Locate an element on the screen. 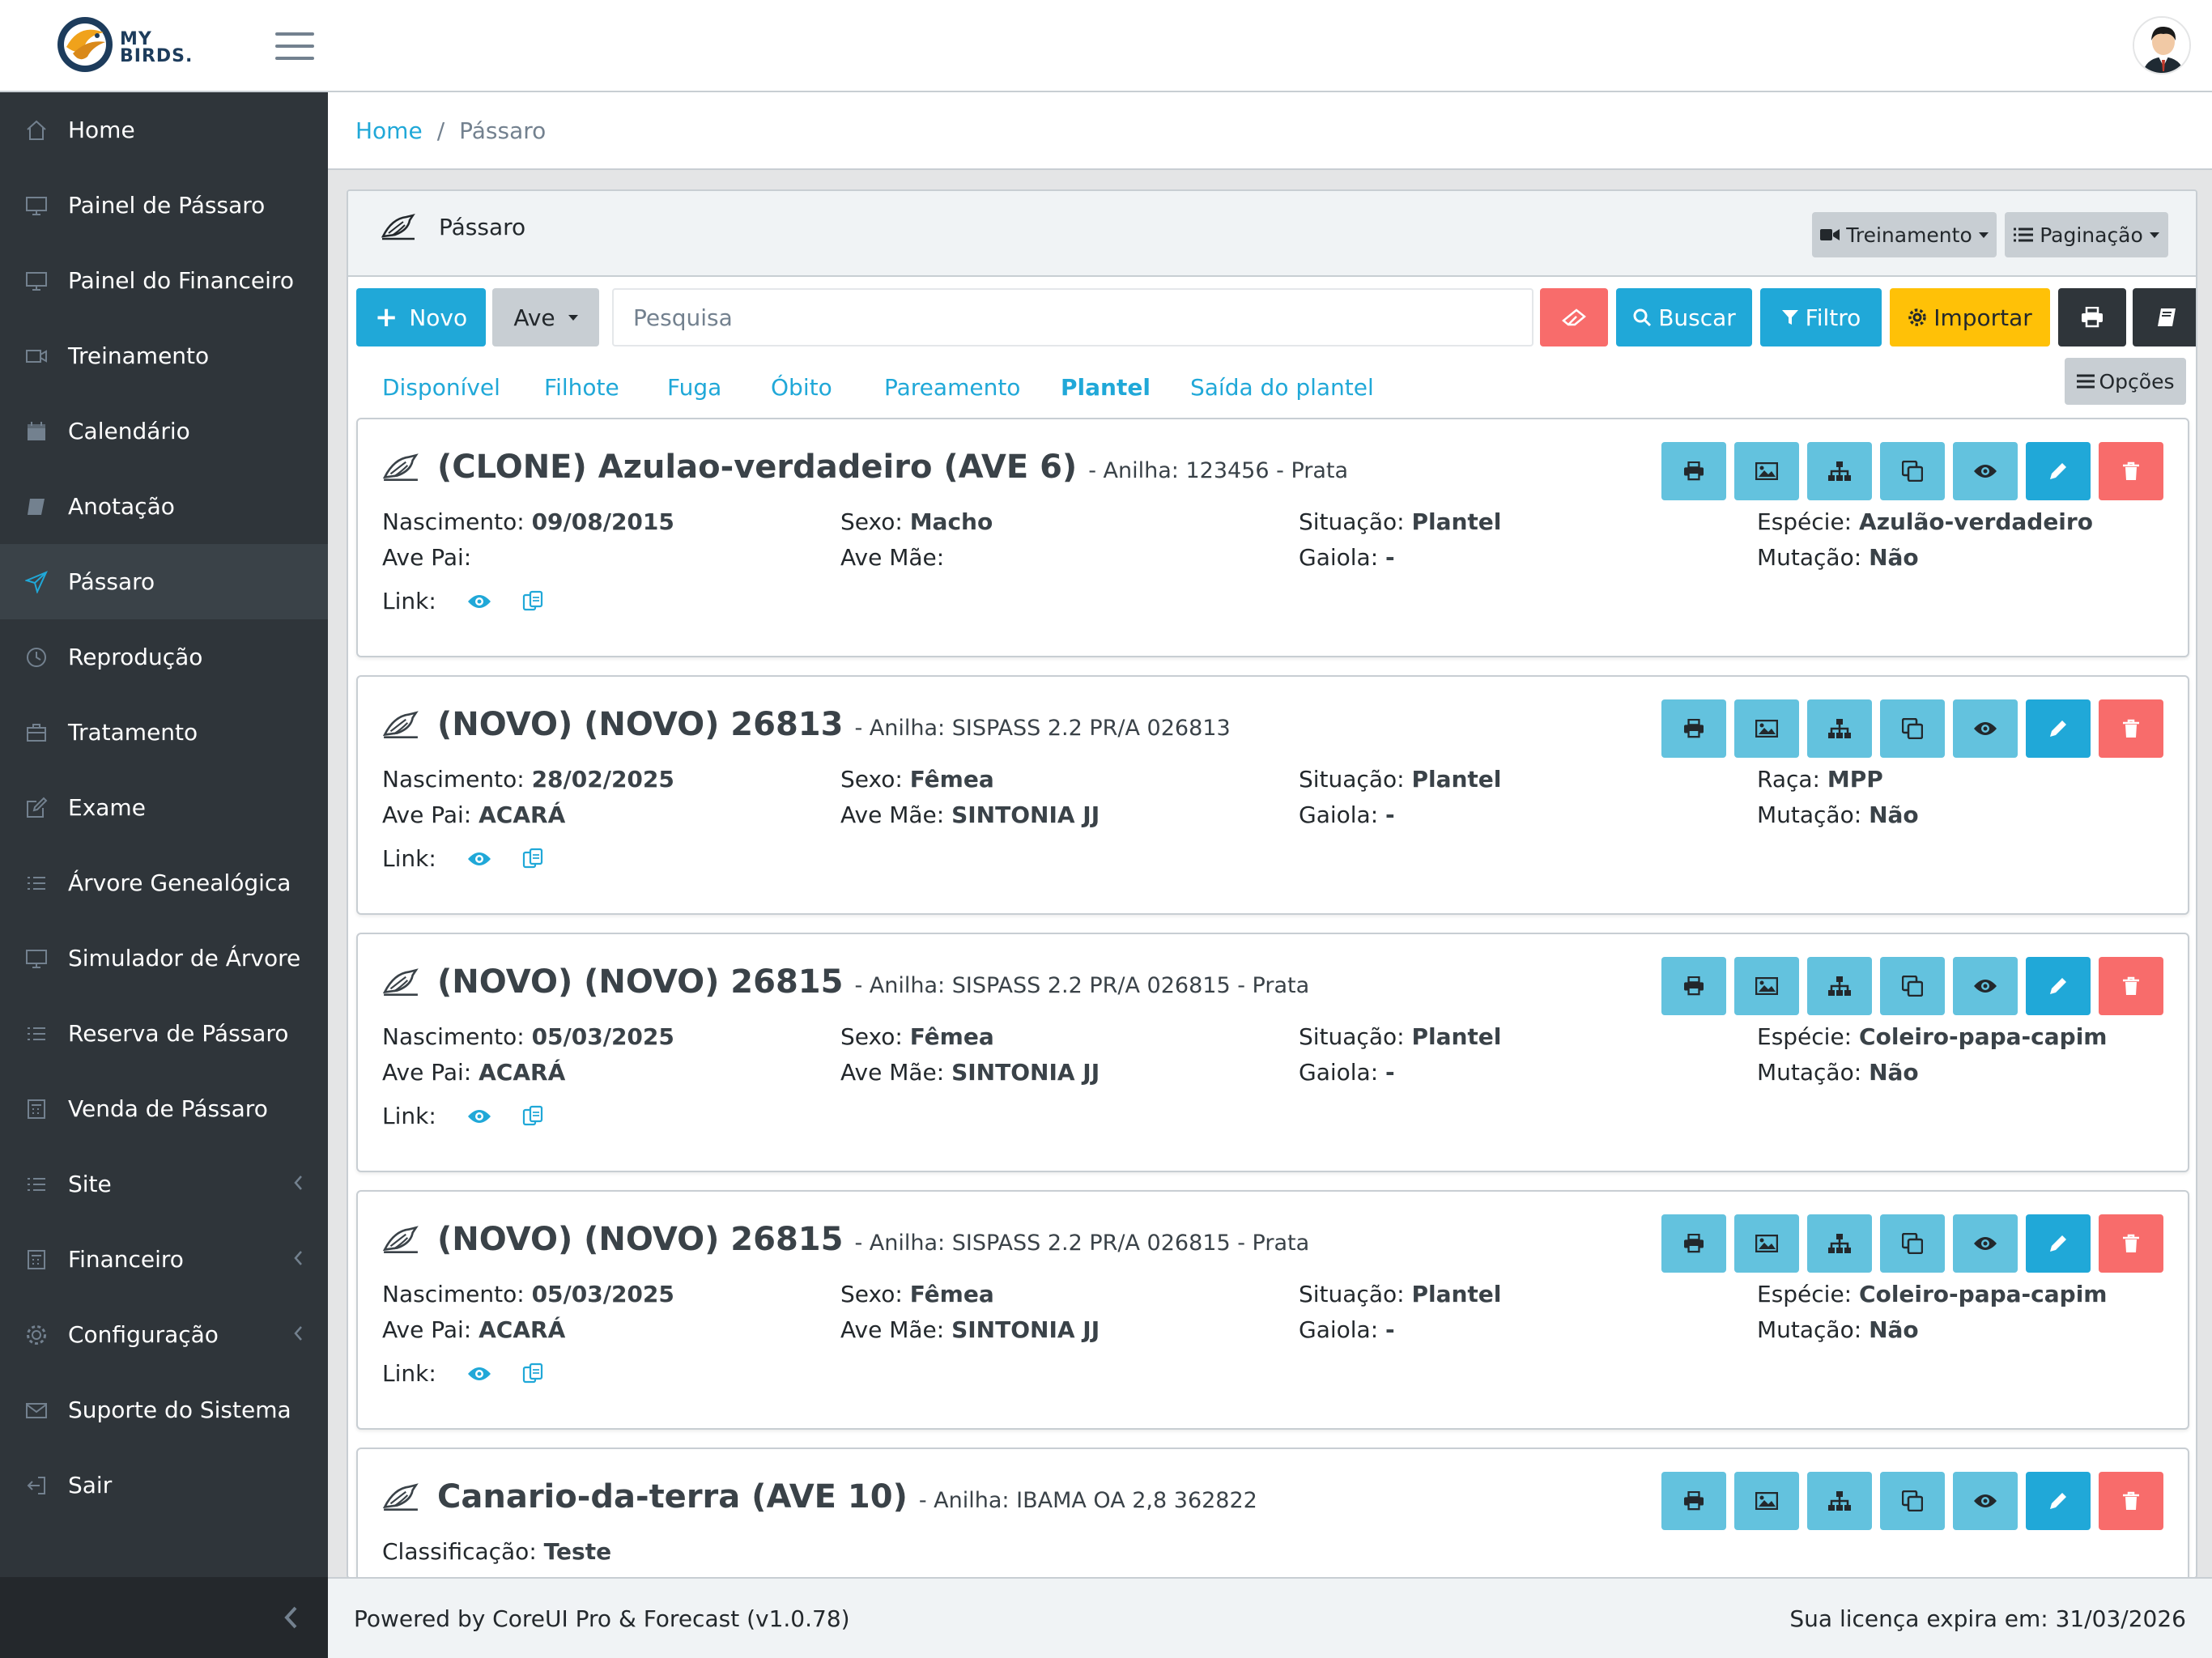 Image resolution: width=2212 pixels, height=1658 pixels. sidebar-item-financeiro: Financeiro is located at coordinates (164, 1259).